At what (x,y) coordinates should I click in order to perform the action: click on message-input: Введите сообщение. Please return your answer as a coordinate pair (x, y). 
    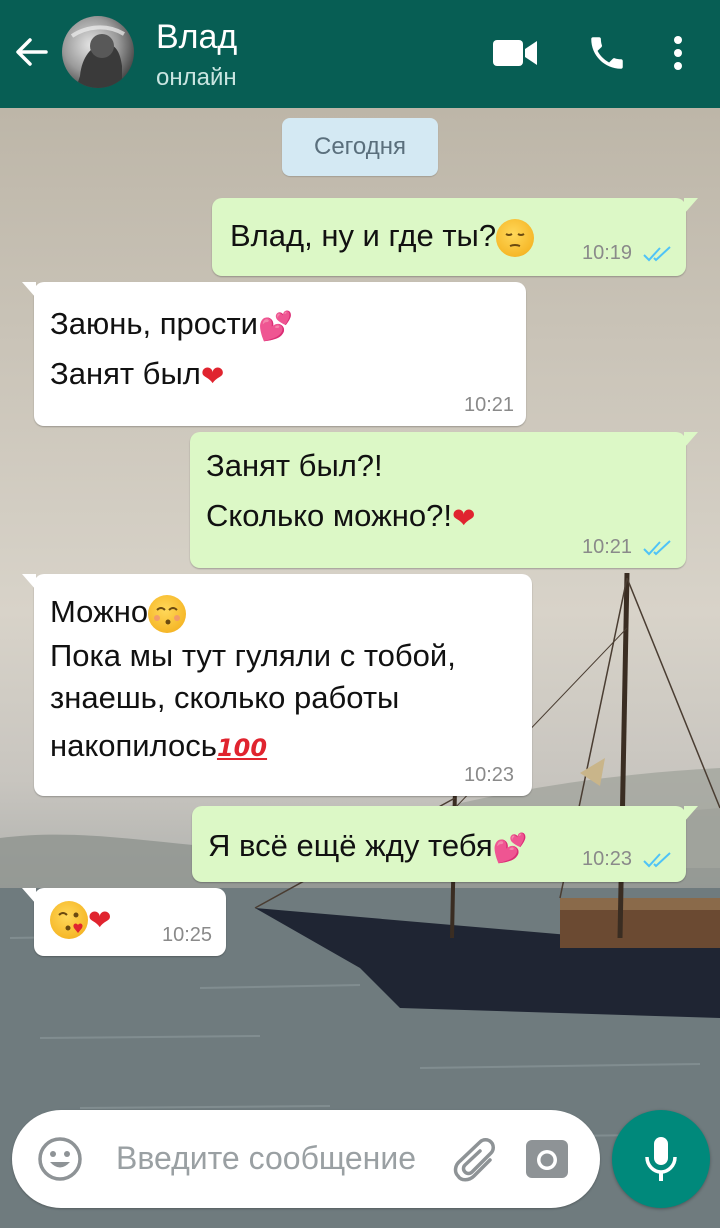
    Looking at the image, I should click on (266, 1158).